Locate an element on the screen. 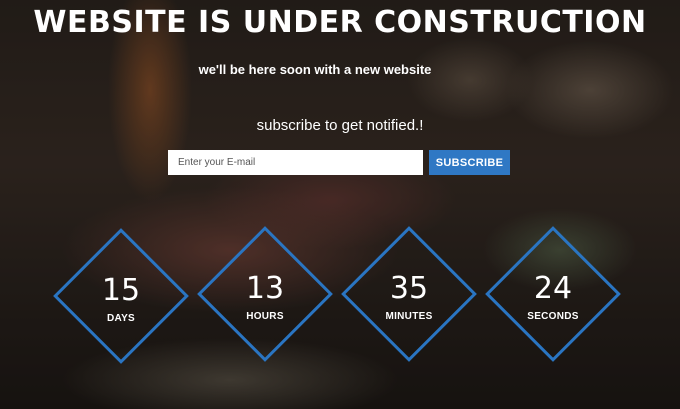  countdown-seconds: 24 SECONDS is located at coordinates (553, 294).